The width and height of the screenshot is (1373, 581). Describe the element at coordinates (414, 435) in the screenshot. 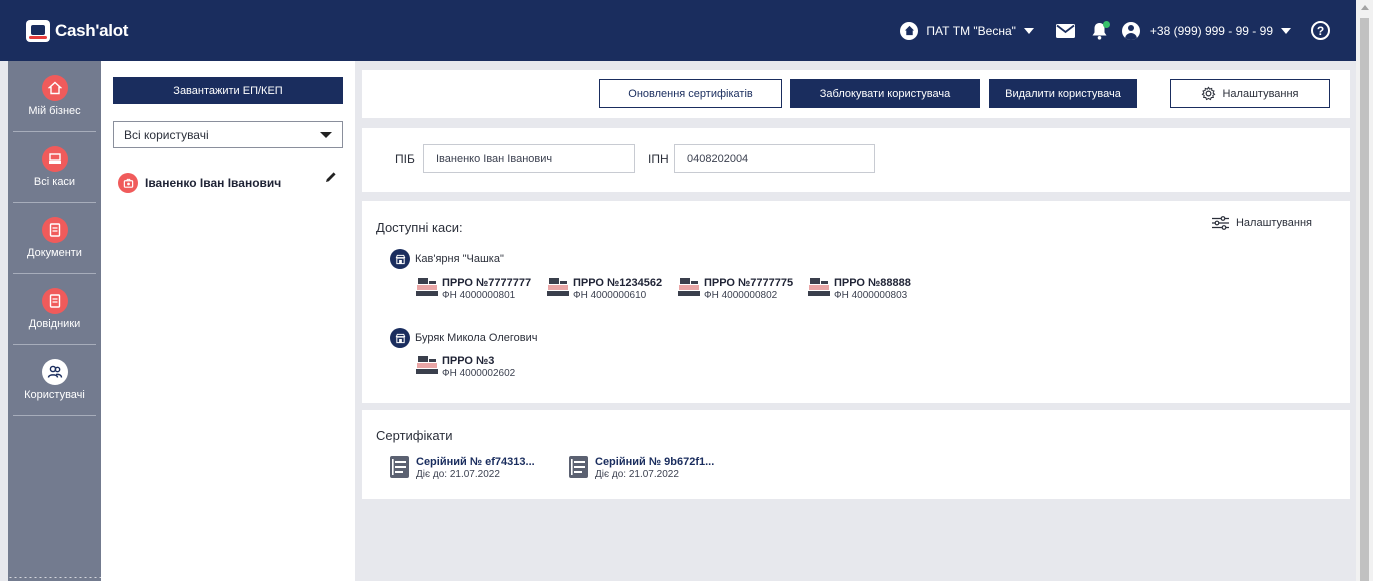

I see `certificates-title: Сертифікати` at that location.